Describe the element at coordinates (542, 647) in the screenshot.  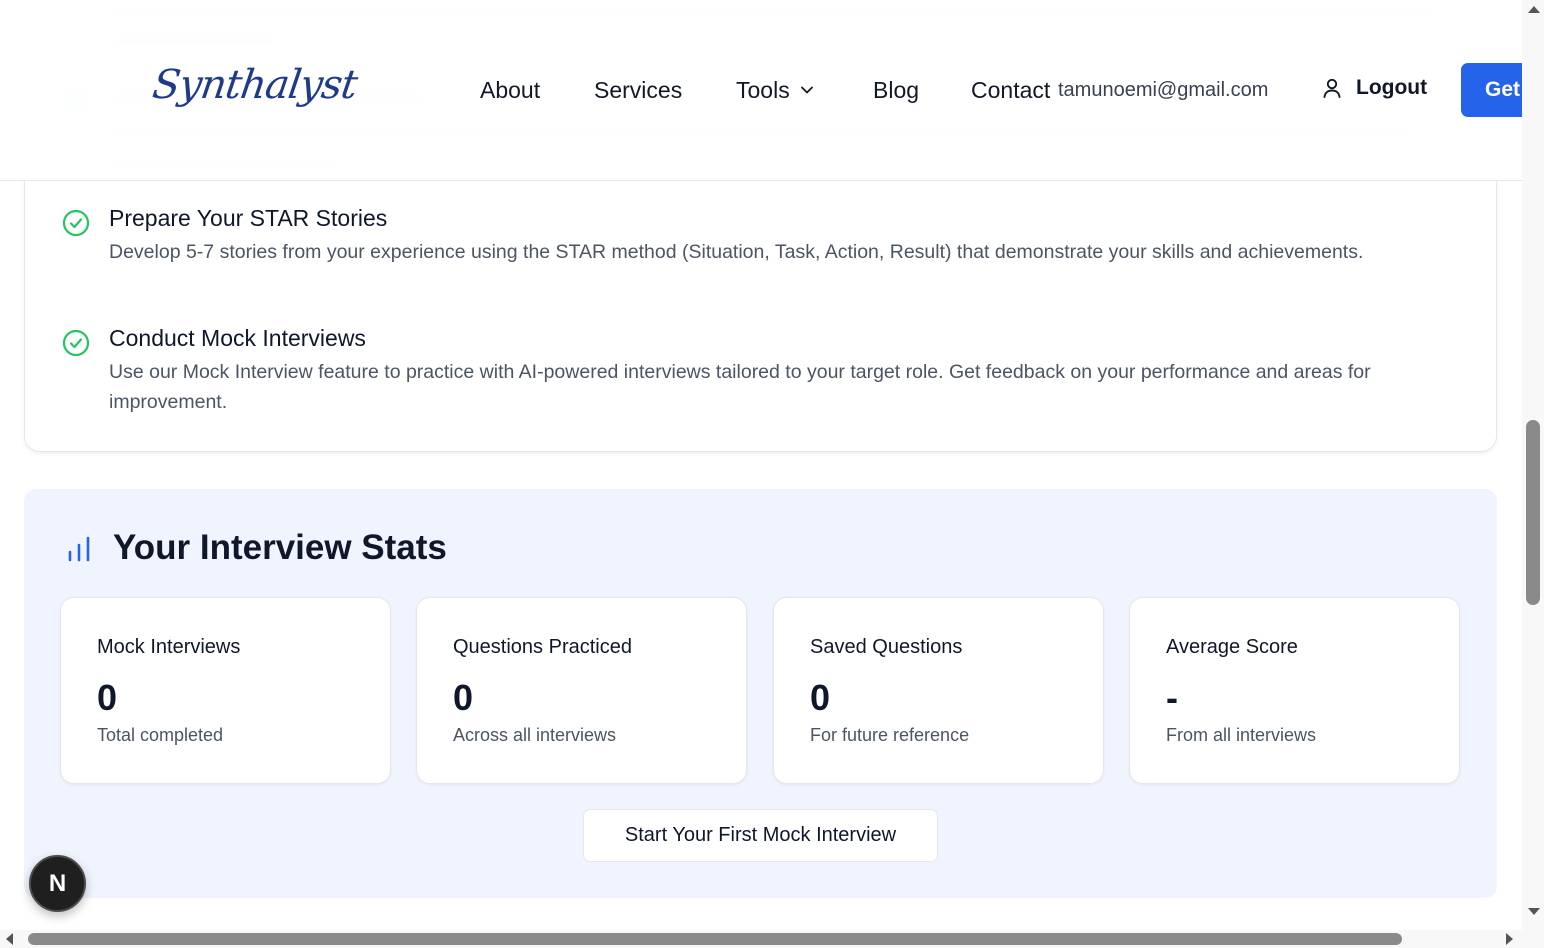
I see `stat-label: Questions Practiced` at that location.